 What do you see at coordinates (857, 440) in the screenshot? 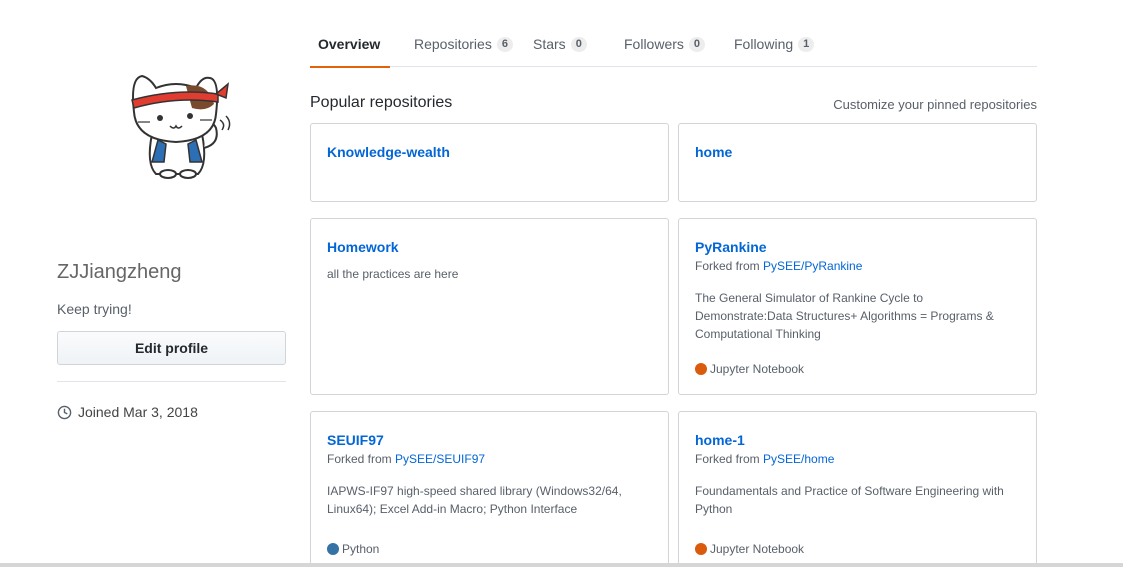
I see `repo-name-link: home-1` at bounding box center [857, 440].